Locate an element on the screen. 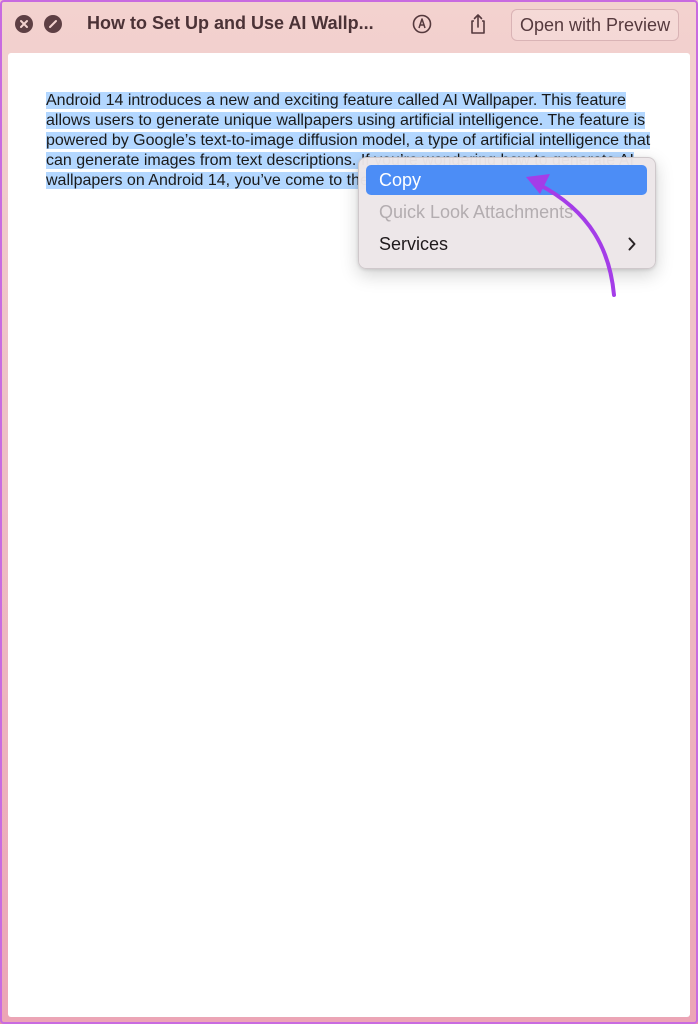  open-with-preview-button: Open with Preview is located at coordinates (595, 25).